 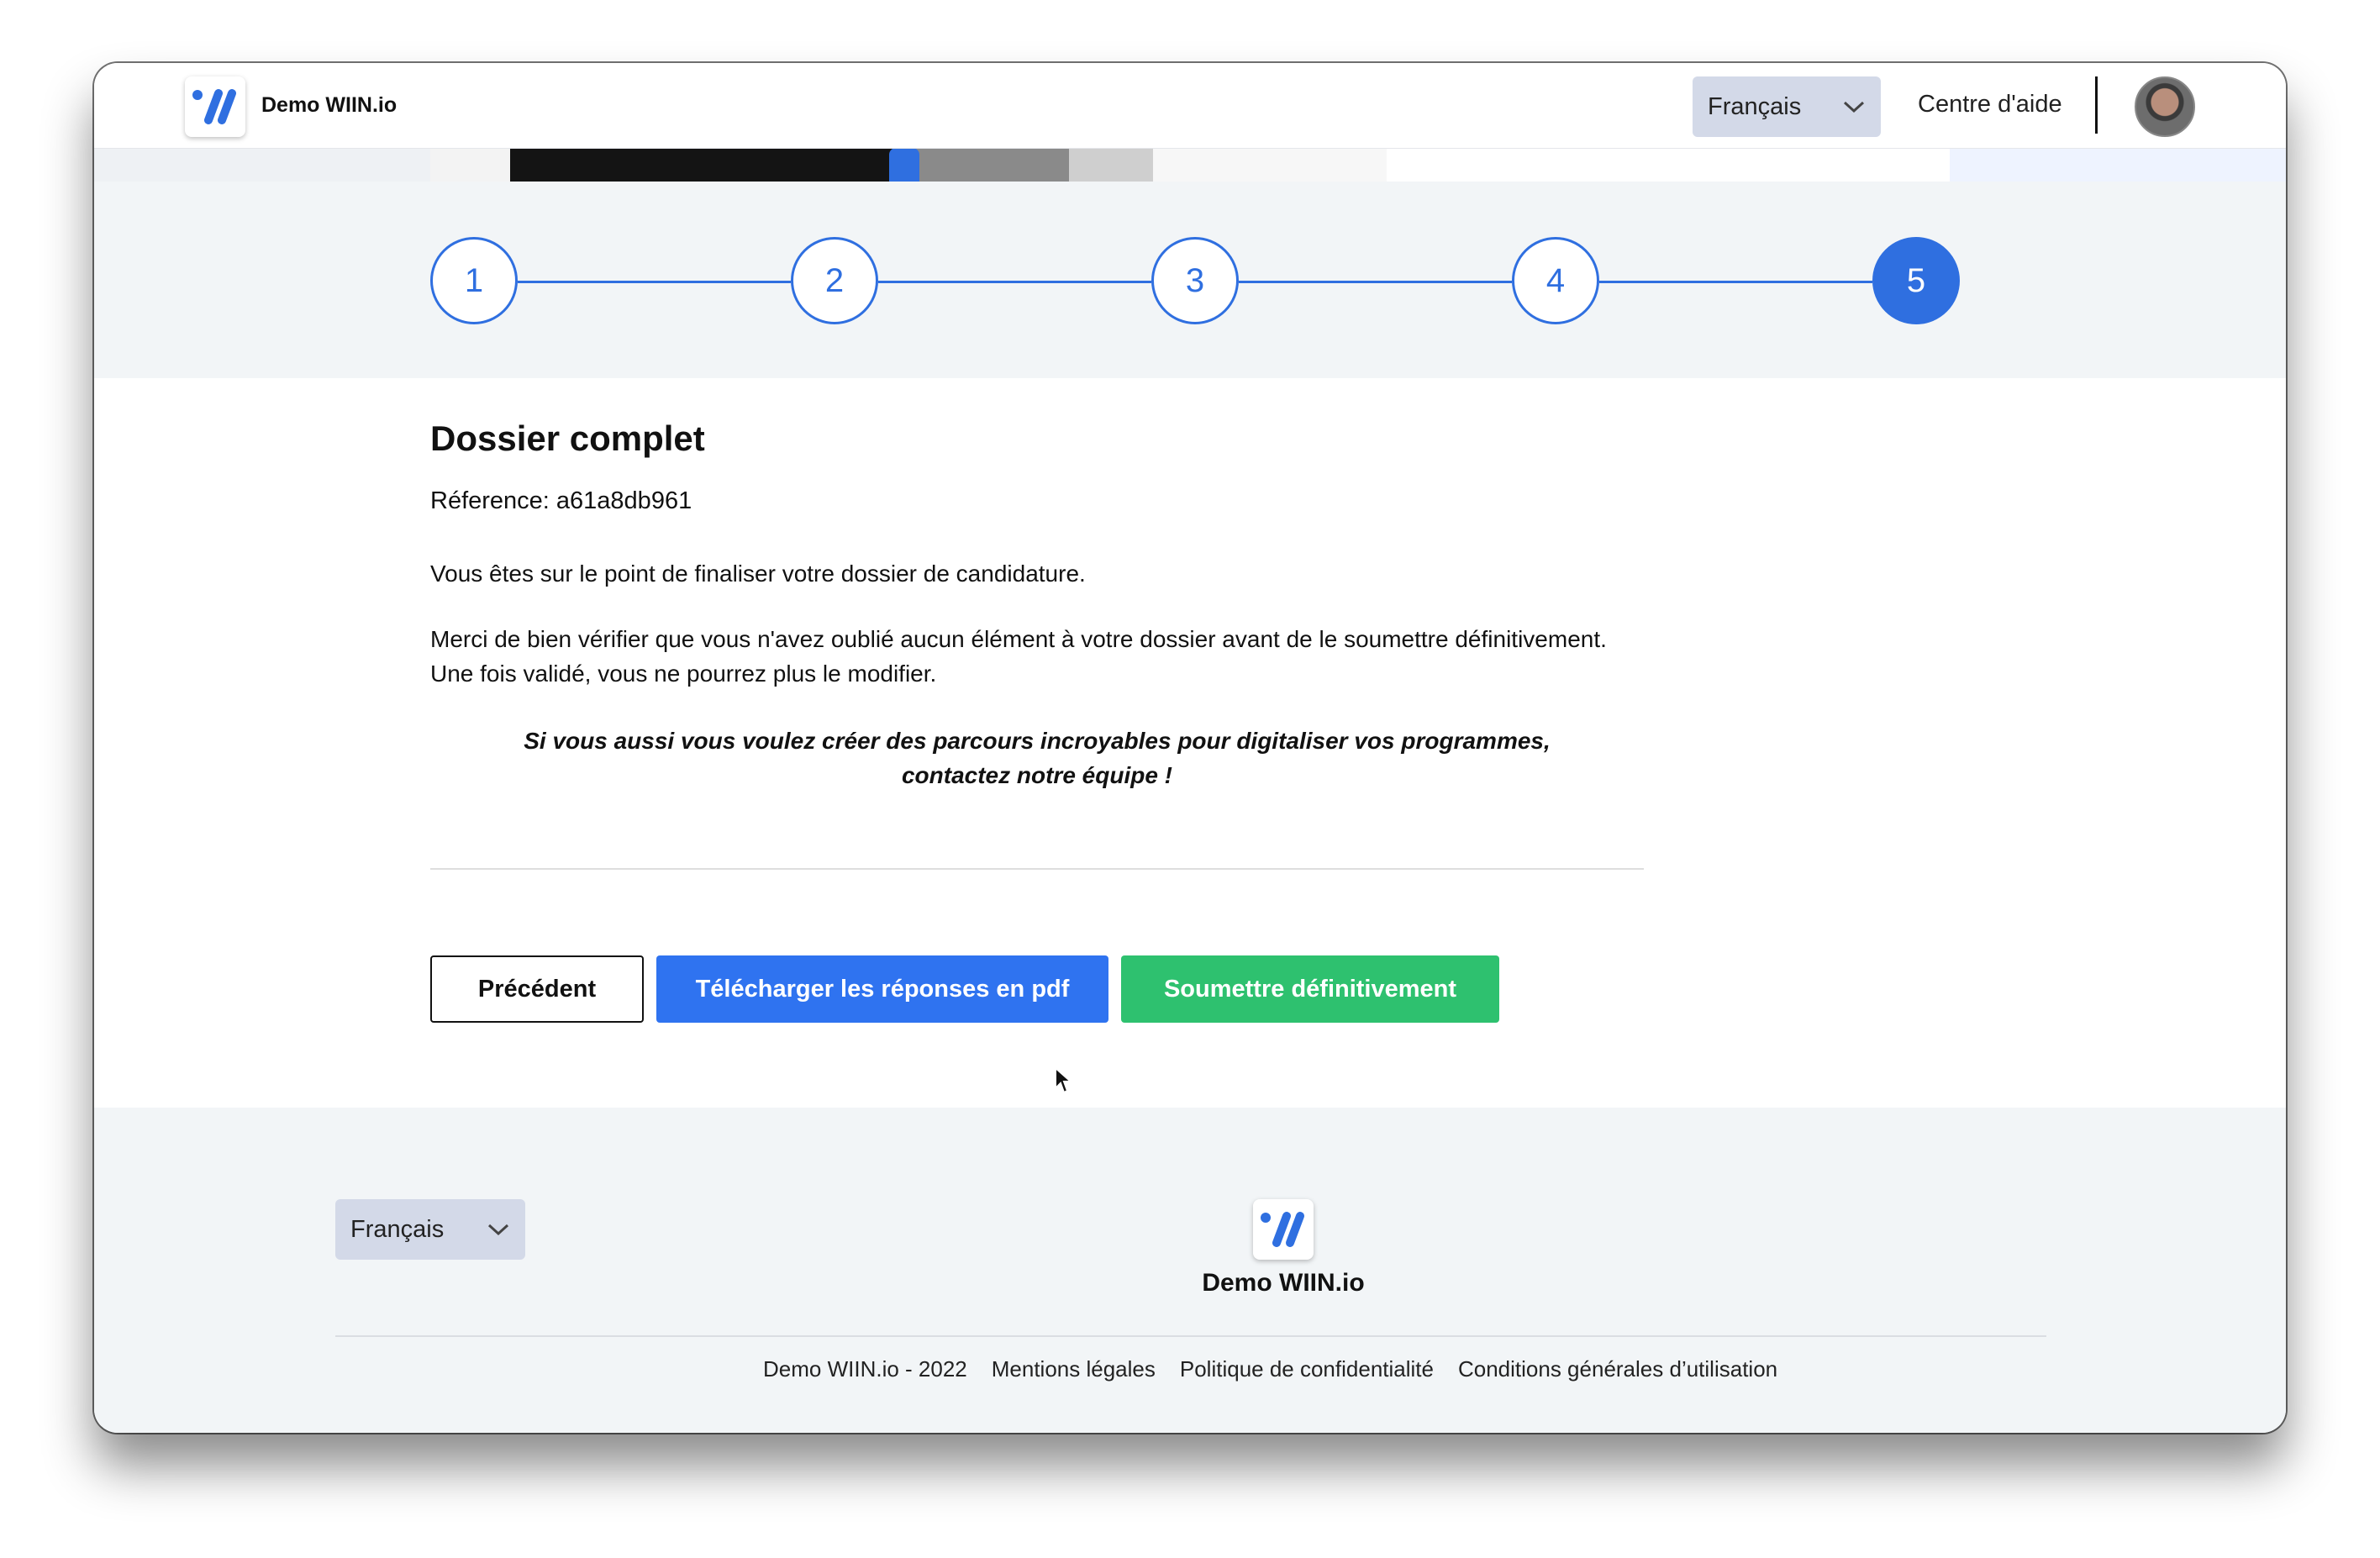 I want to click on submit-button: Soumettre définitivement, so click(x=1310, y=989).